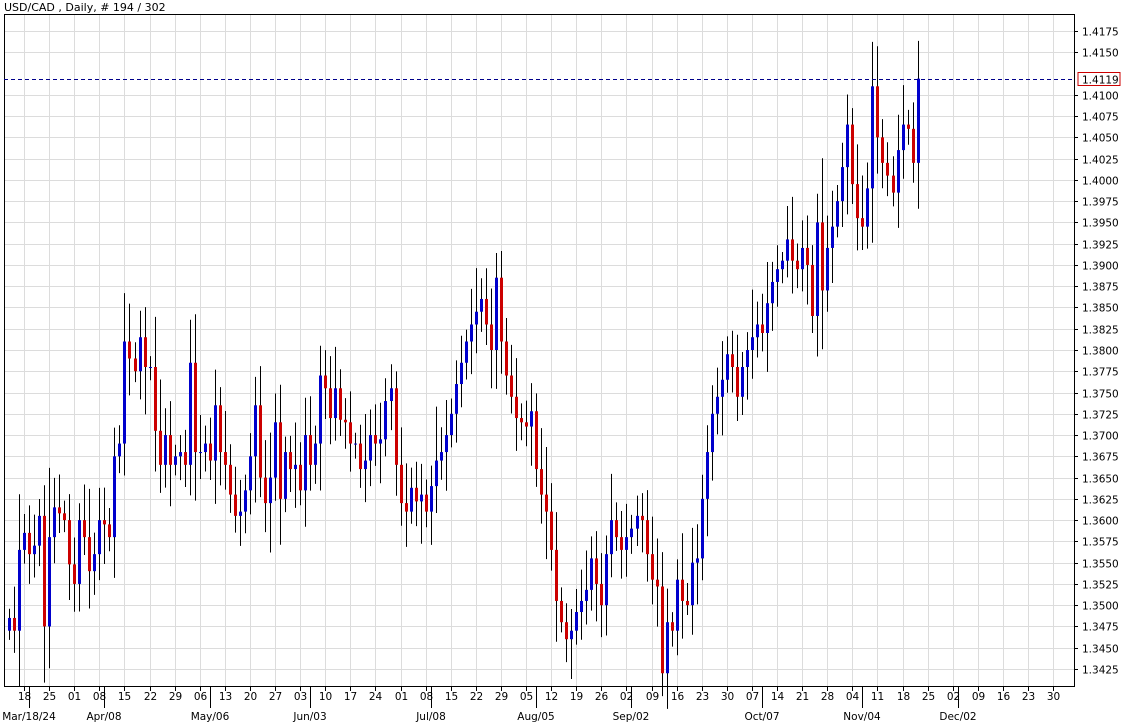 The image size is (1122, 726). Describe the element at coordinates (778, 697) in the screenshot. I see `x-tick-label: 14` at that location.